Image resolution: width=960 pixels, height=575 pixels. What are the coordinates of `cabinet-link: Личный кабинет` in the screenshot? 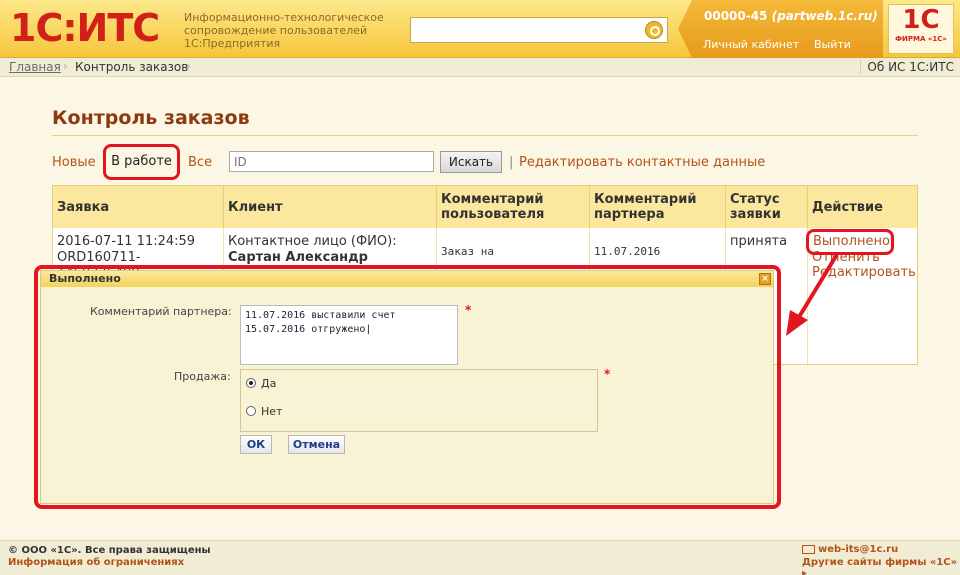 It's located at (751, 44).